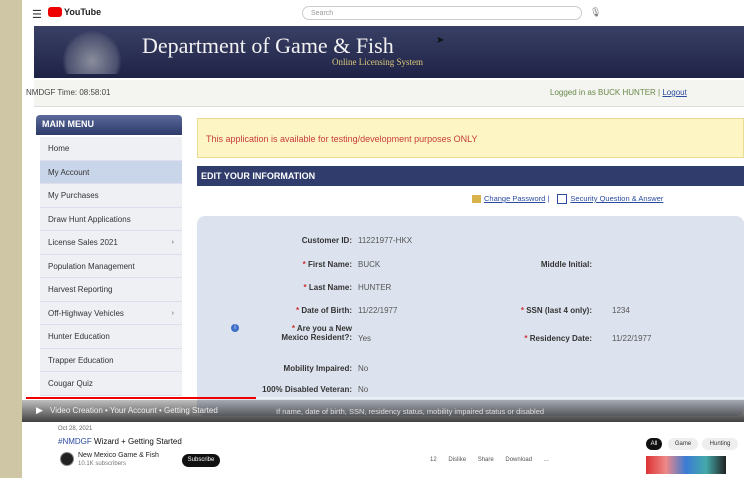  What do you see at coordinates (39, 410) in the screenshot?
I see `play-icon: ▶` at bounding box center [39, 410].